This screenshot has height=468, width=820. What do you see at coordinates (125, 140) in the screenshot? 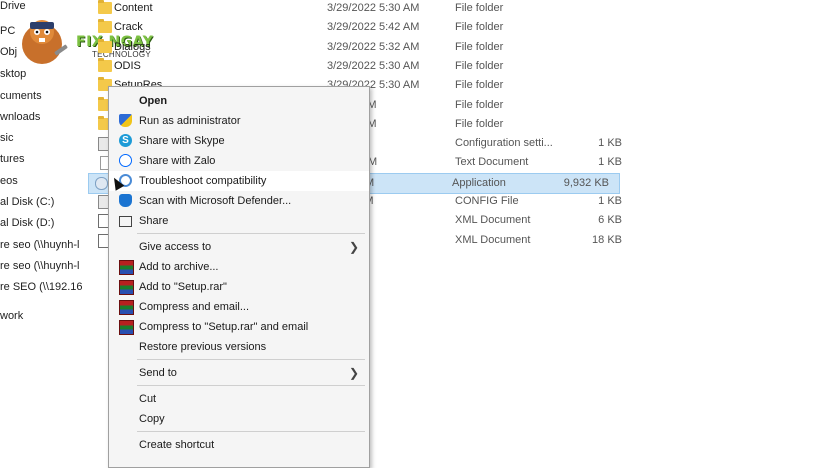
I see `skype-icon: S` at bounding box center [125, 140].